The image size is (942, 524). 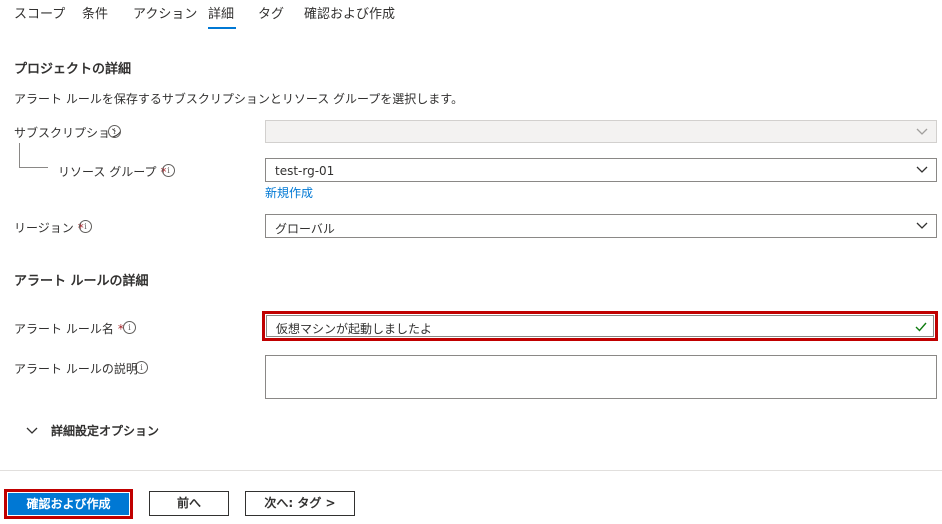 I want to click on project-details-heading: プロジェクトの詳細, so click(x=73, y=69).